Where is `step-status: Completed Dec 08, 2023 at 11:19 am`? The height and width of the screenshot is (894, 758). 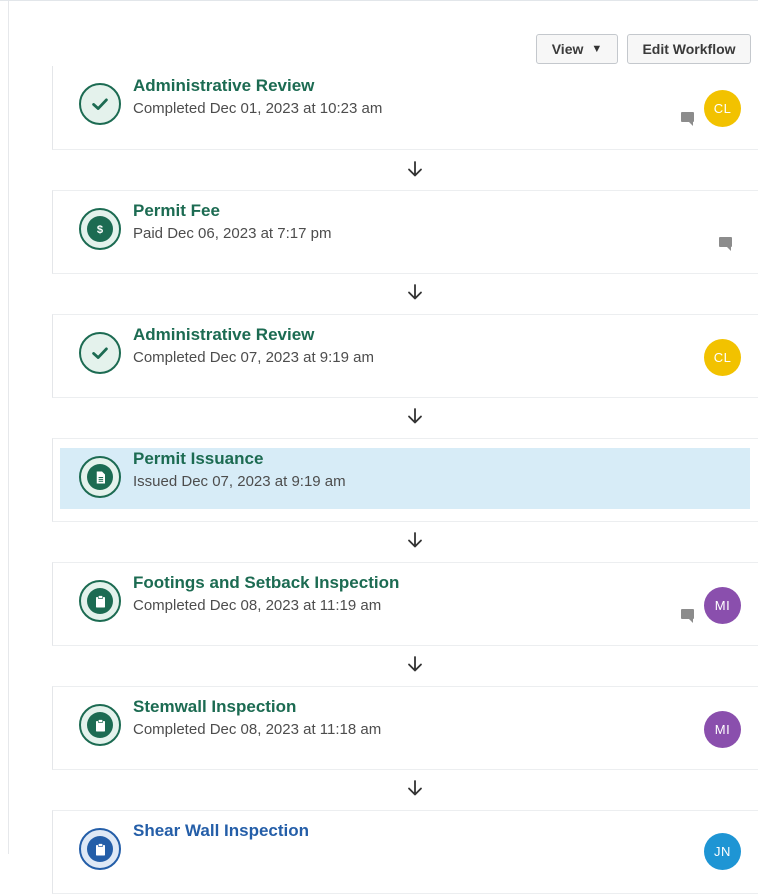 step-status: Completed Dec 08, 2023 at 11:19 am is located at coordinates (257, 605).